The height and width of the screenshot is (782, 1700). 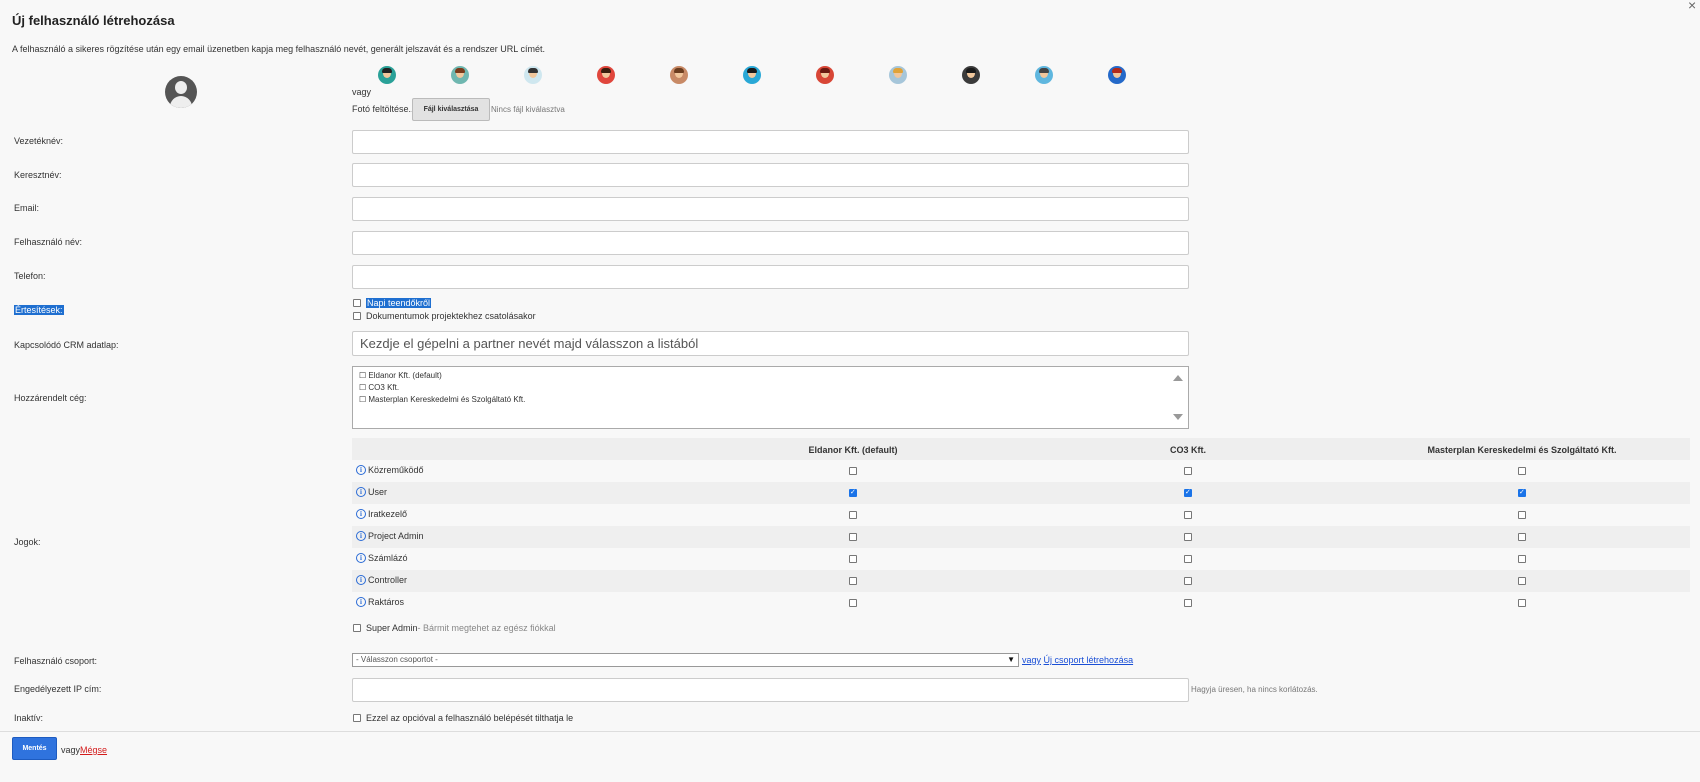 I want to click on no-file-text: Nincs fájl kiválasztva, so click(x=528, y=109).